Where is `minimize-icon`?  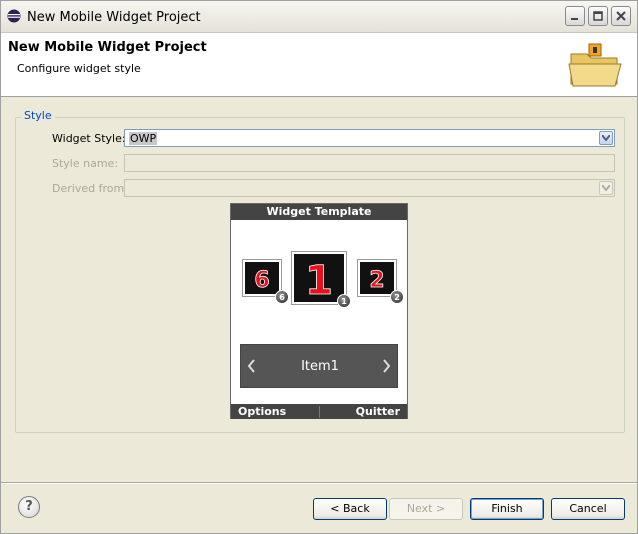
minimize-icon is located at coordinates (574, 19).